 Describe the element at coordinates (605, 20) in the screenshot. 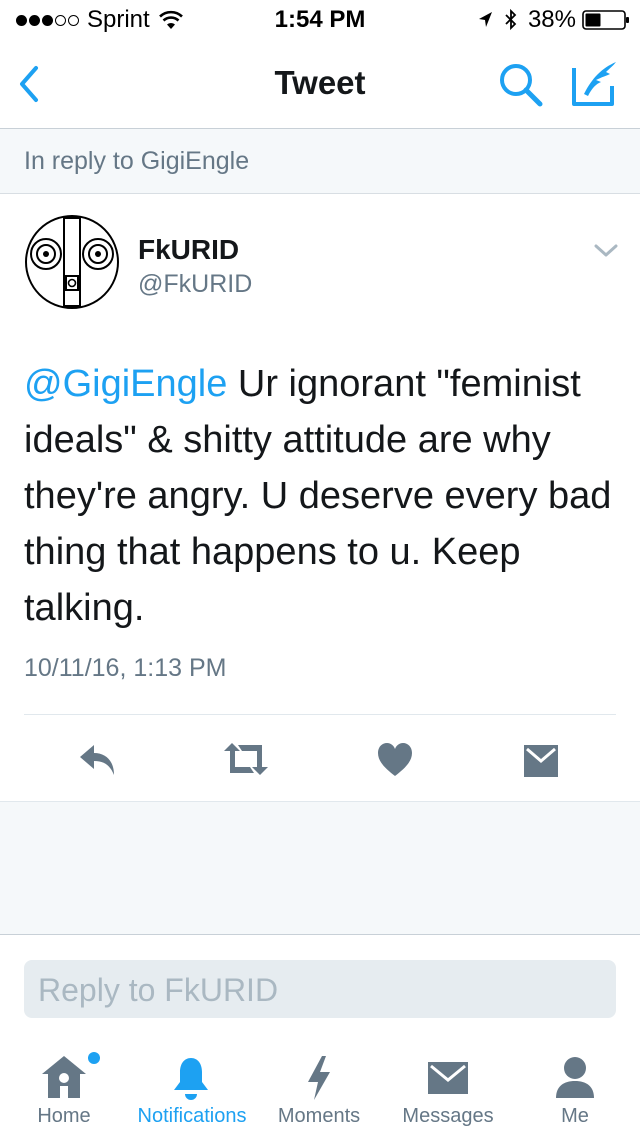

I see `battery-icon` at that location.